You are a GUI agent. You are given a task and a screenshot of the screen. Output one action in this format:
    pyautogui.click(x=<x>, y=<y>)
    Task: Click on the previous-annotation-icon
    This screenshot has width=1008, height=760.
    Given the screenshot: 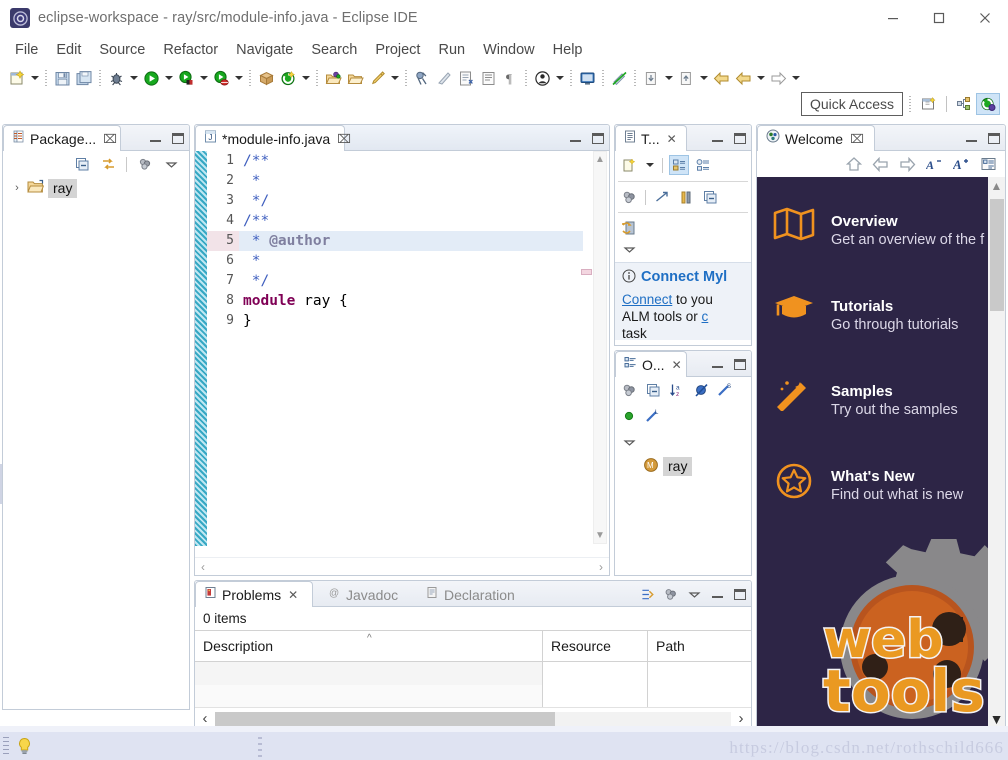 What is the action you would take?
    pyautogui.click(x=651, y=78)
    